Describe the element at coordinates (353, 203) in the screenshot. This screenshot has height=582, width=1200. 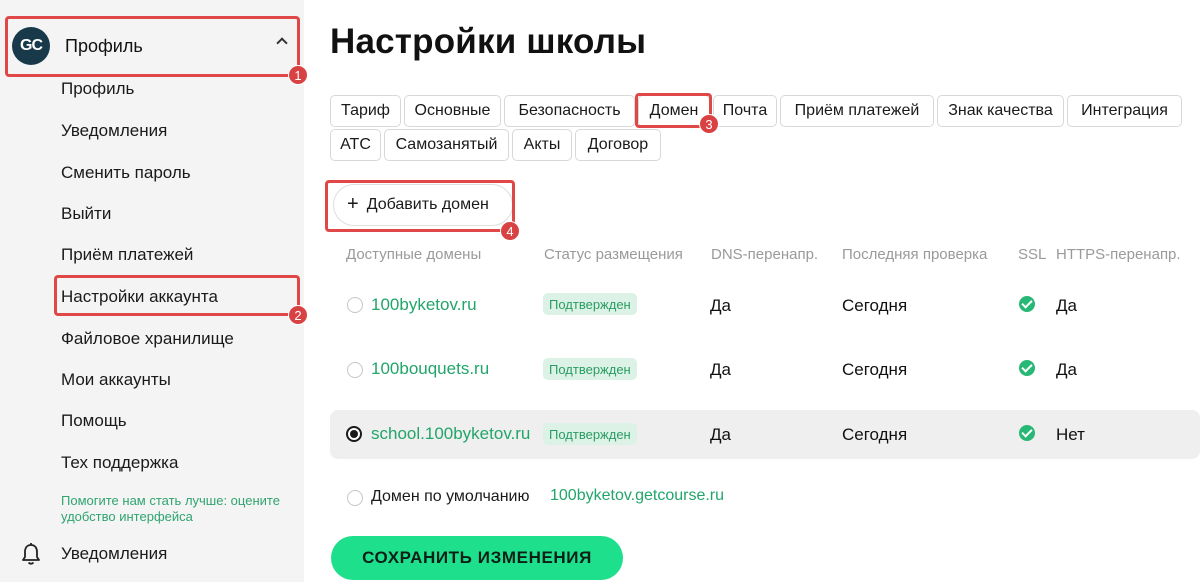
I see `plus-icon: +` at that location.